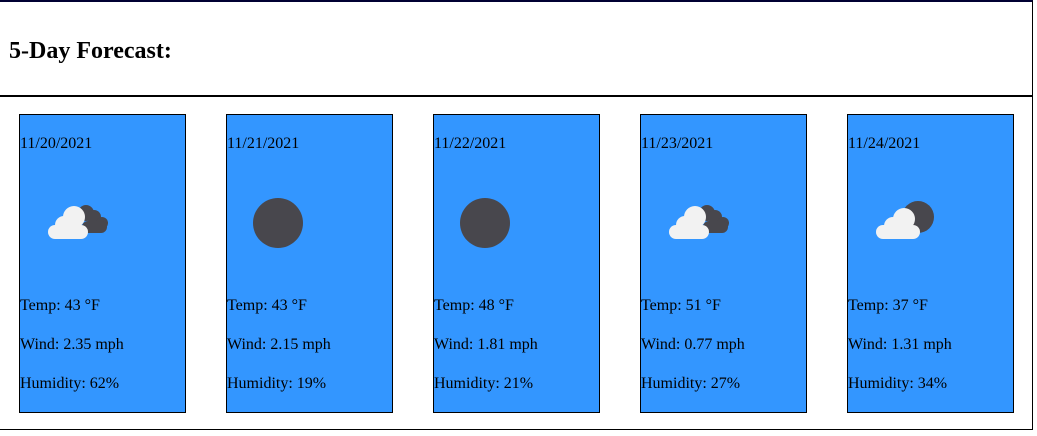  What do you see at coordinates (884, 143) in the screenshot?
I see `forecast-date: 11/24/2021` at bounding box center [884, 143].